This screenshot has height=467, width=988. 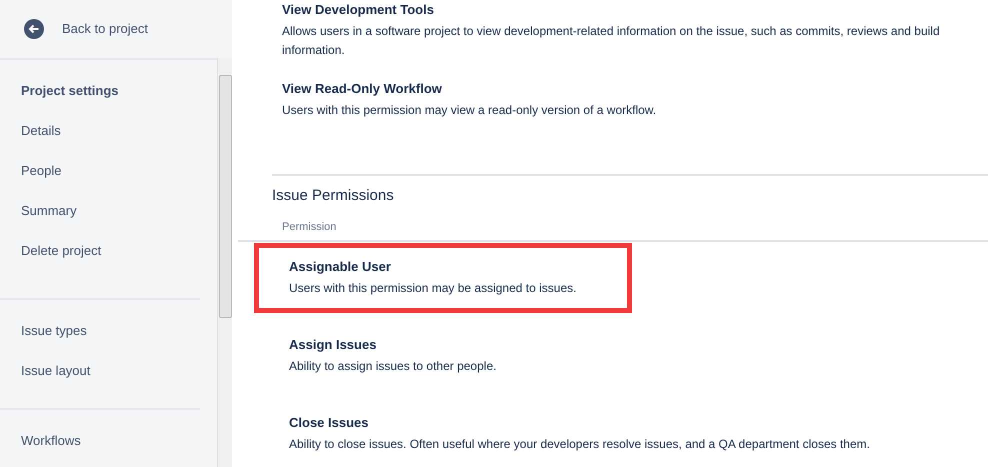 I want to click on sidebar-item: Issue types, so click(x=110, y=340).